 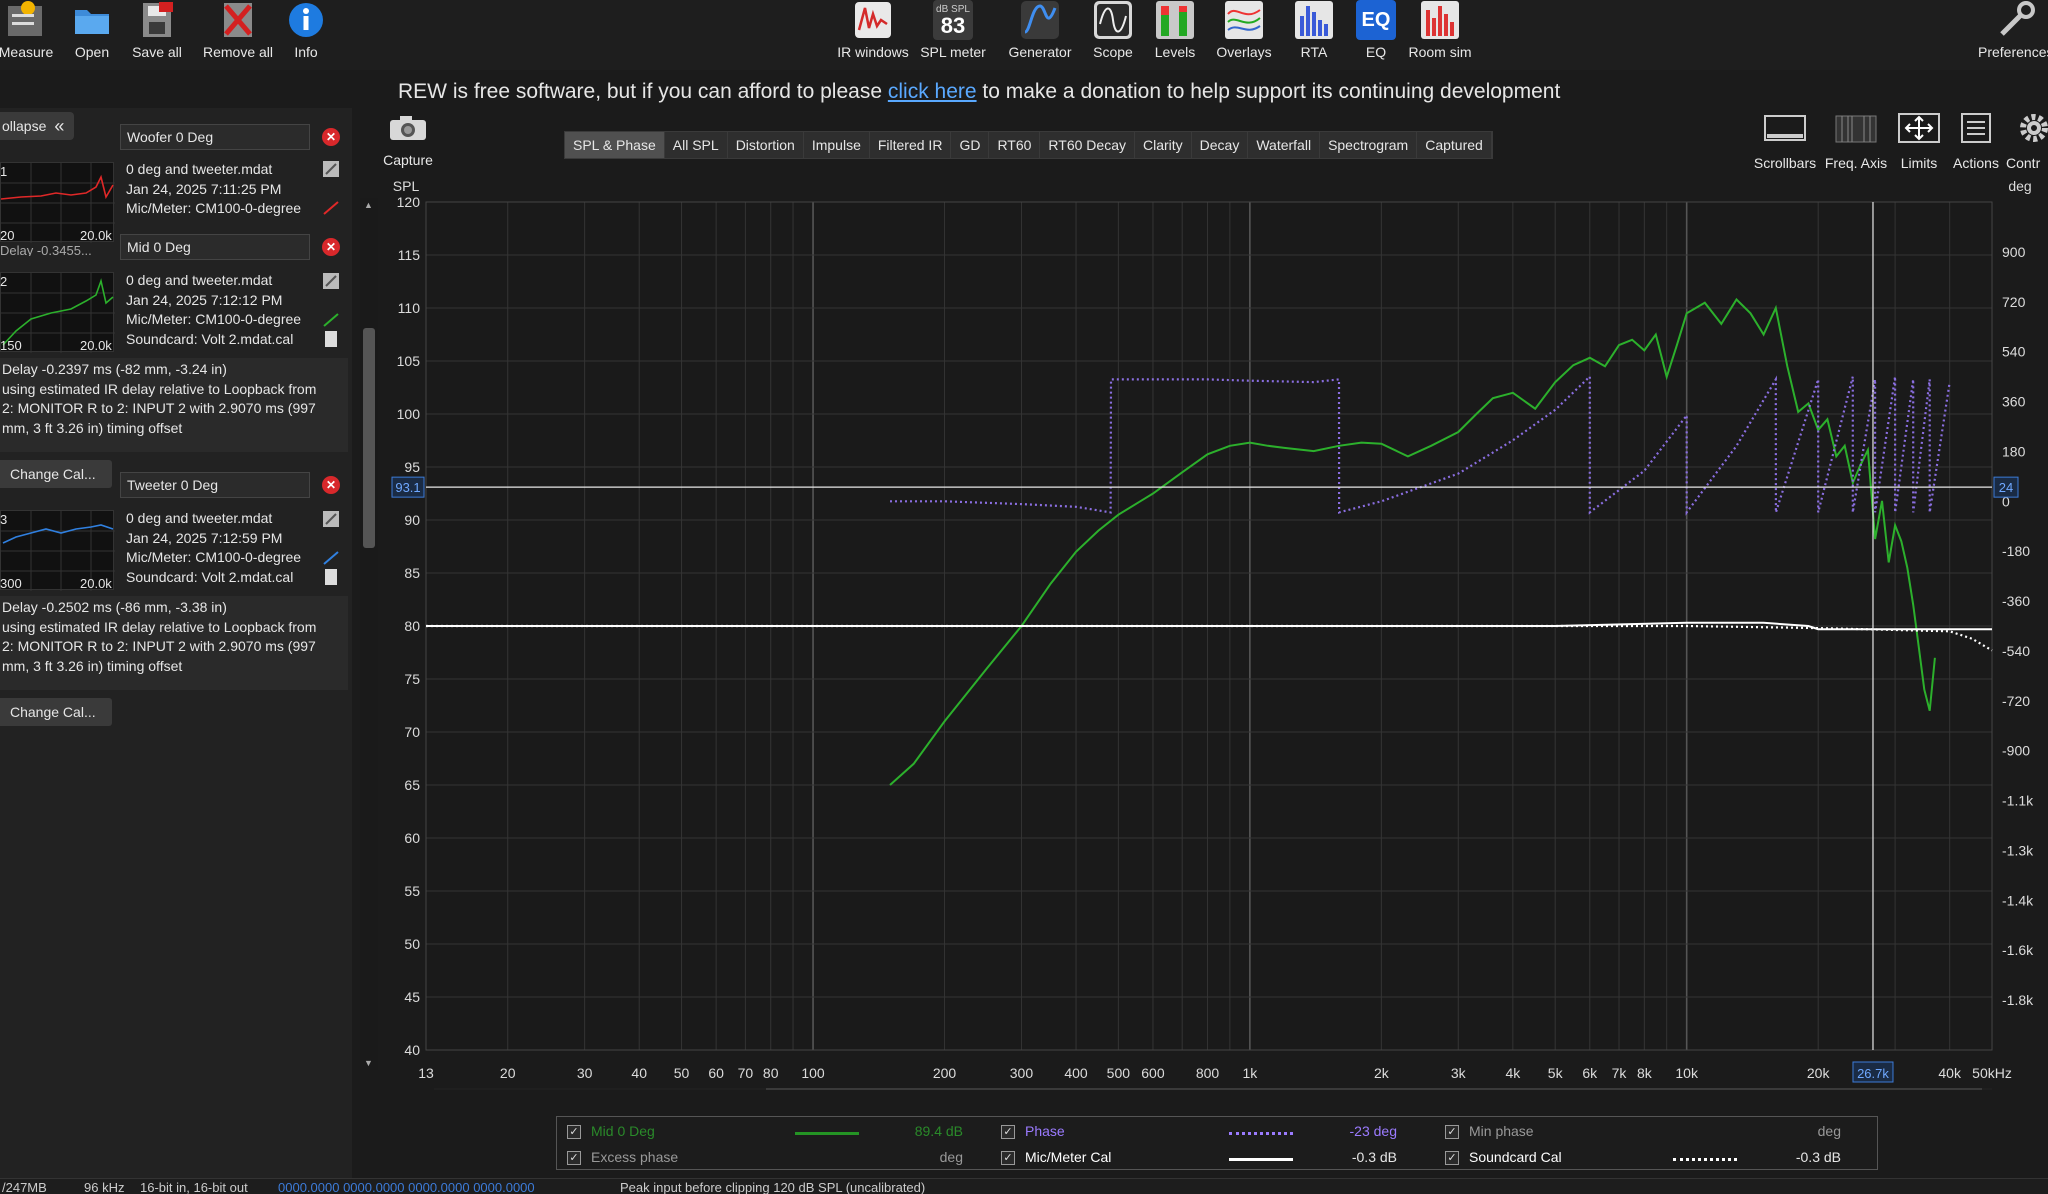 I want to click on measure-button: Measure, so click(x=26, y=34).